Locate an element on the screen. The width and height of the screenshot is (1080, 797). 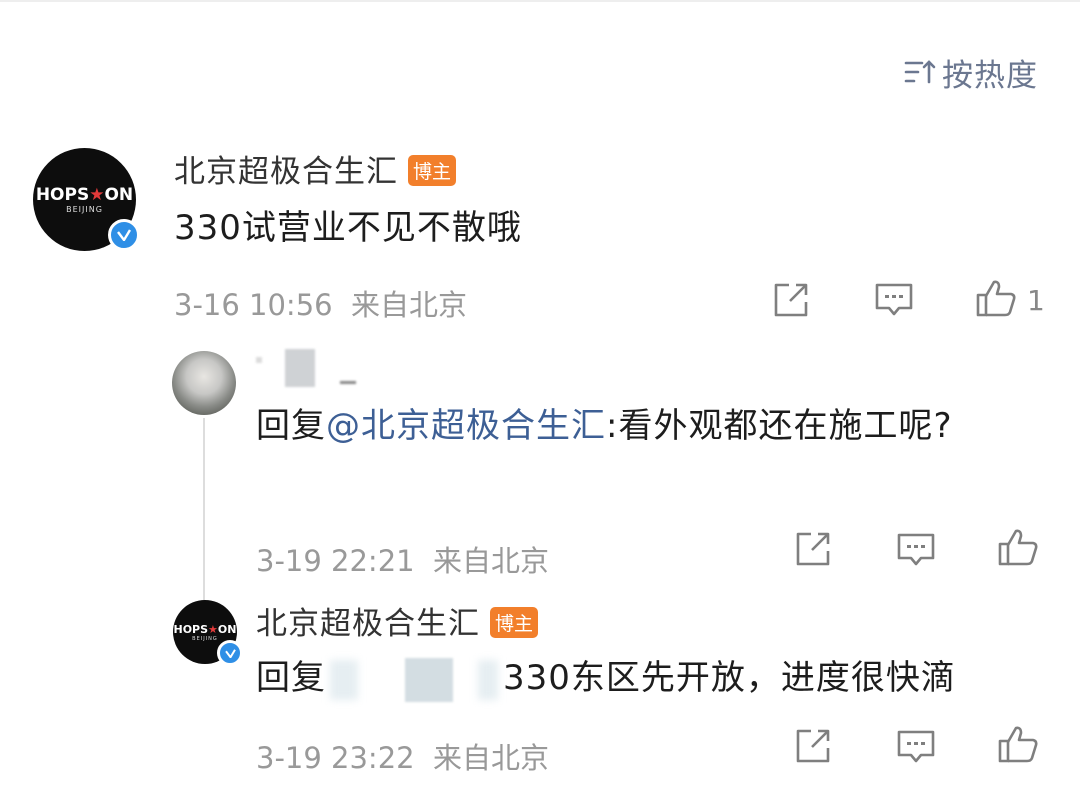
reply-author: 北京超极合生汇 博主 is located at coordinates (397, 620).